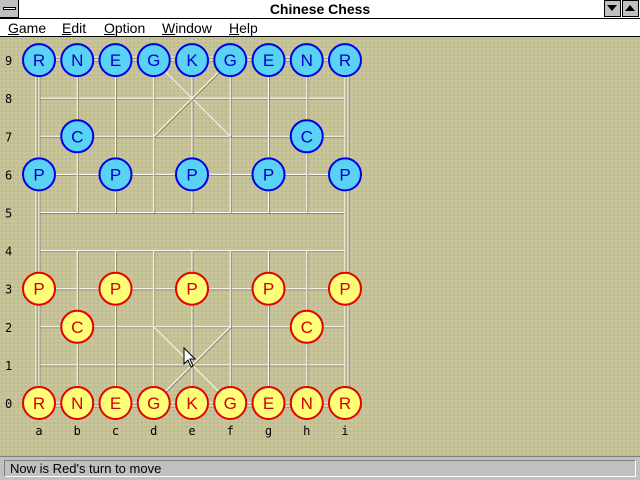  I want to click on rank-label: 6, so click(8, 175).